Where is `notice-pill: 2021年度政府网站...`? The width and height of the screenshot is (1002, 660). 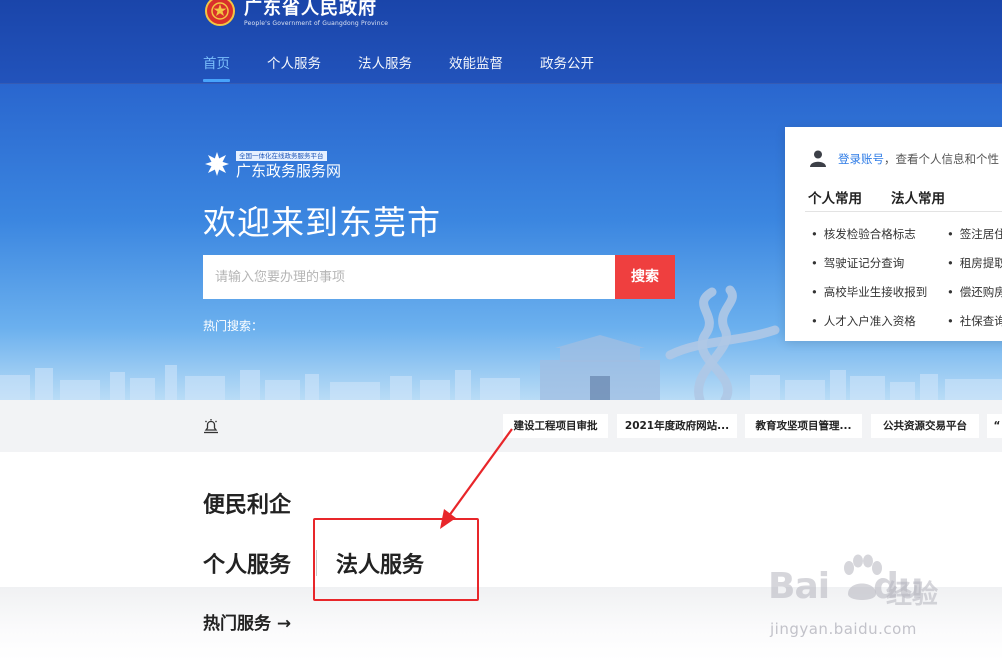 notice-pill: 2021年度政府网站... is located at coordinates (677, 426).